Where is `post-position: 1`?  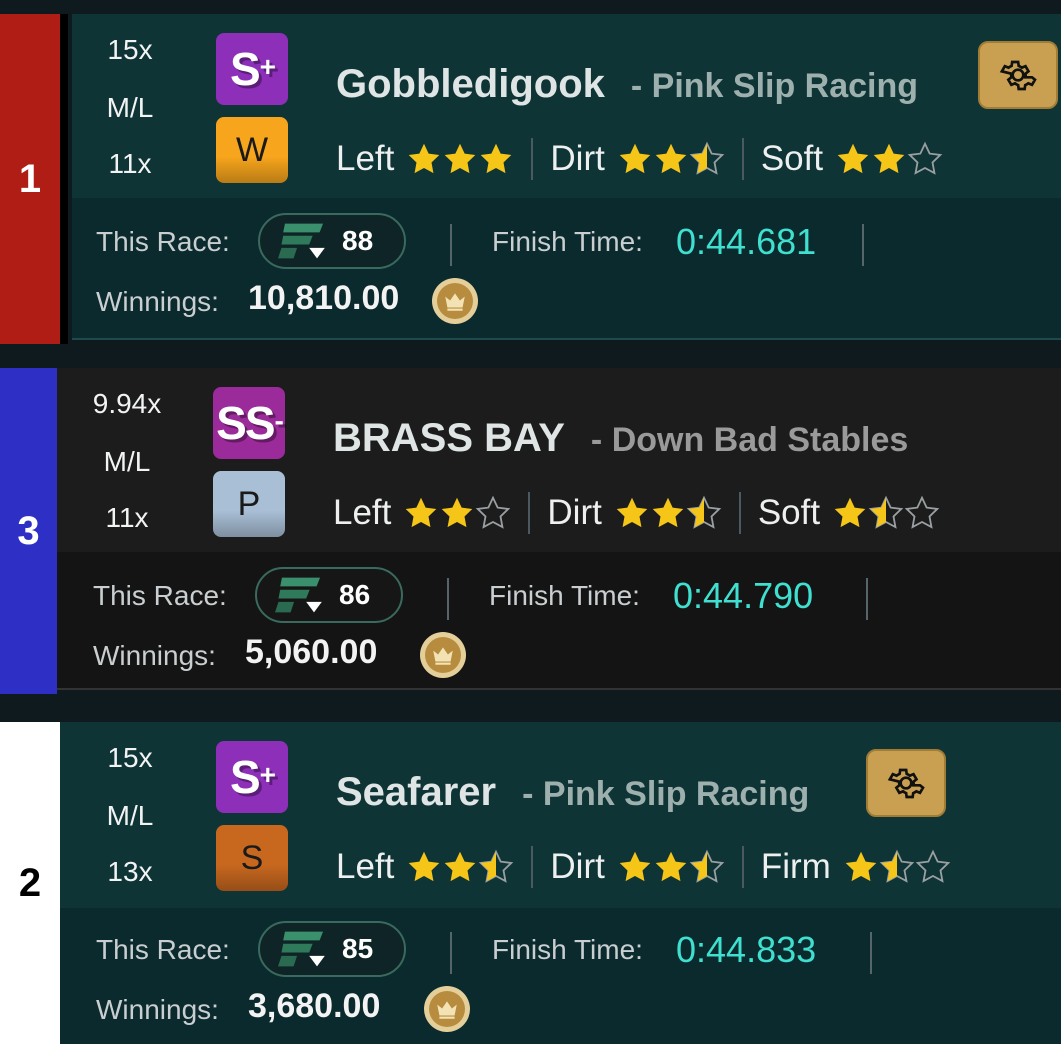
post-position: 1 is located at coordinates (34, 179).